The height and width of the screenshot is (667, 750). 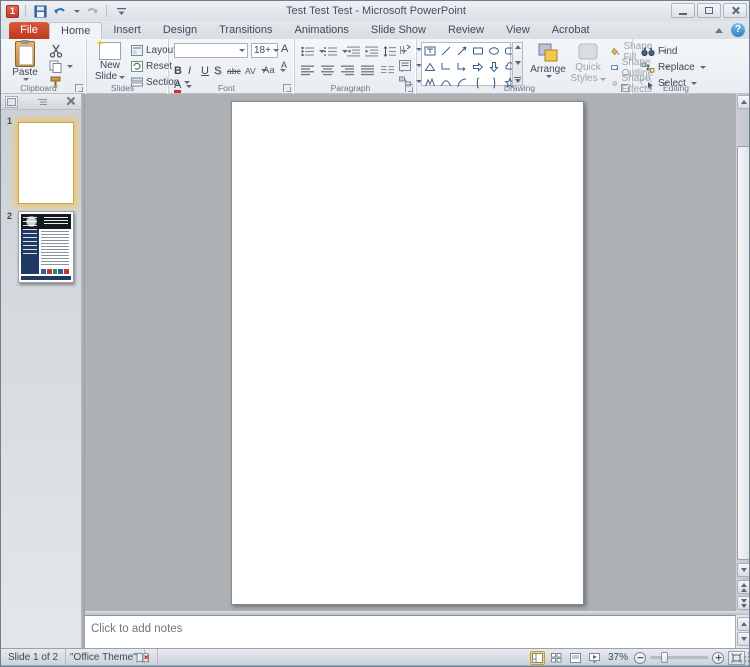 I want to click on bold-button: B, so click(x=179, y=70).